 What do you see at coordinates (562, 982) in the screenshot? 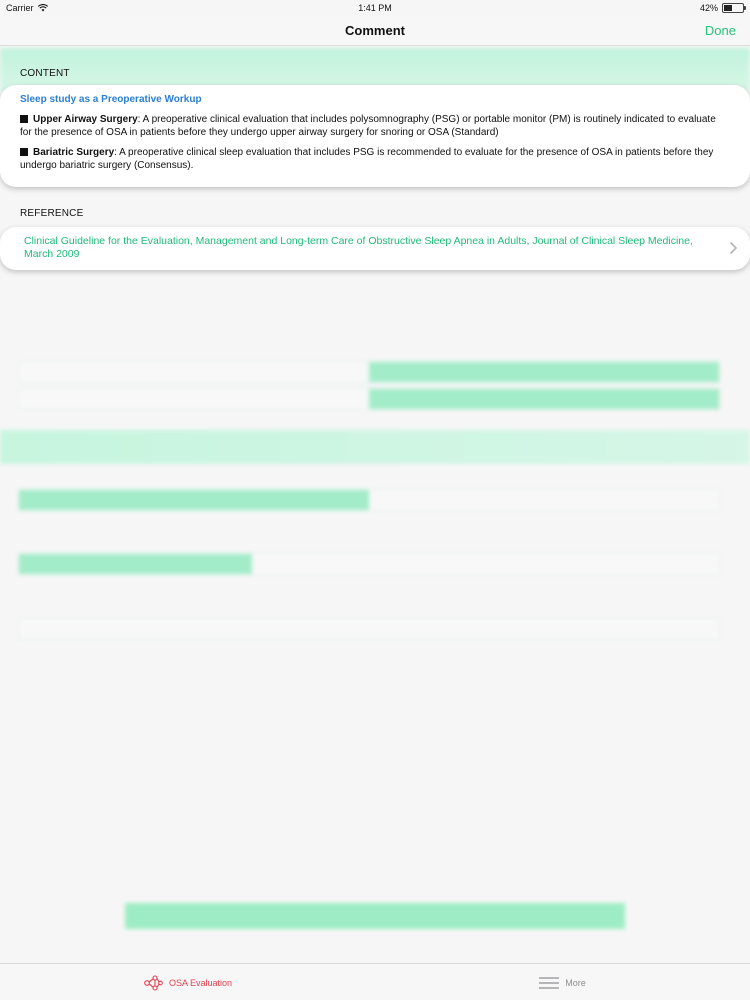
I see `tab-more: More` at bounding box center [562, 982].